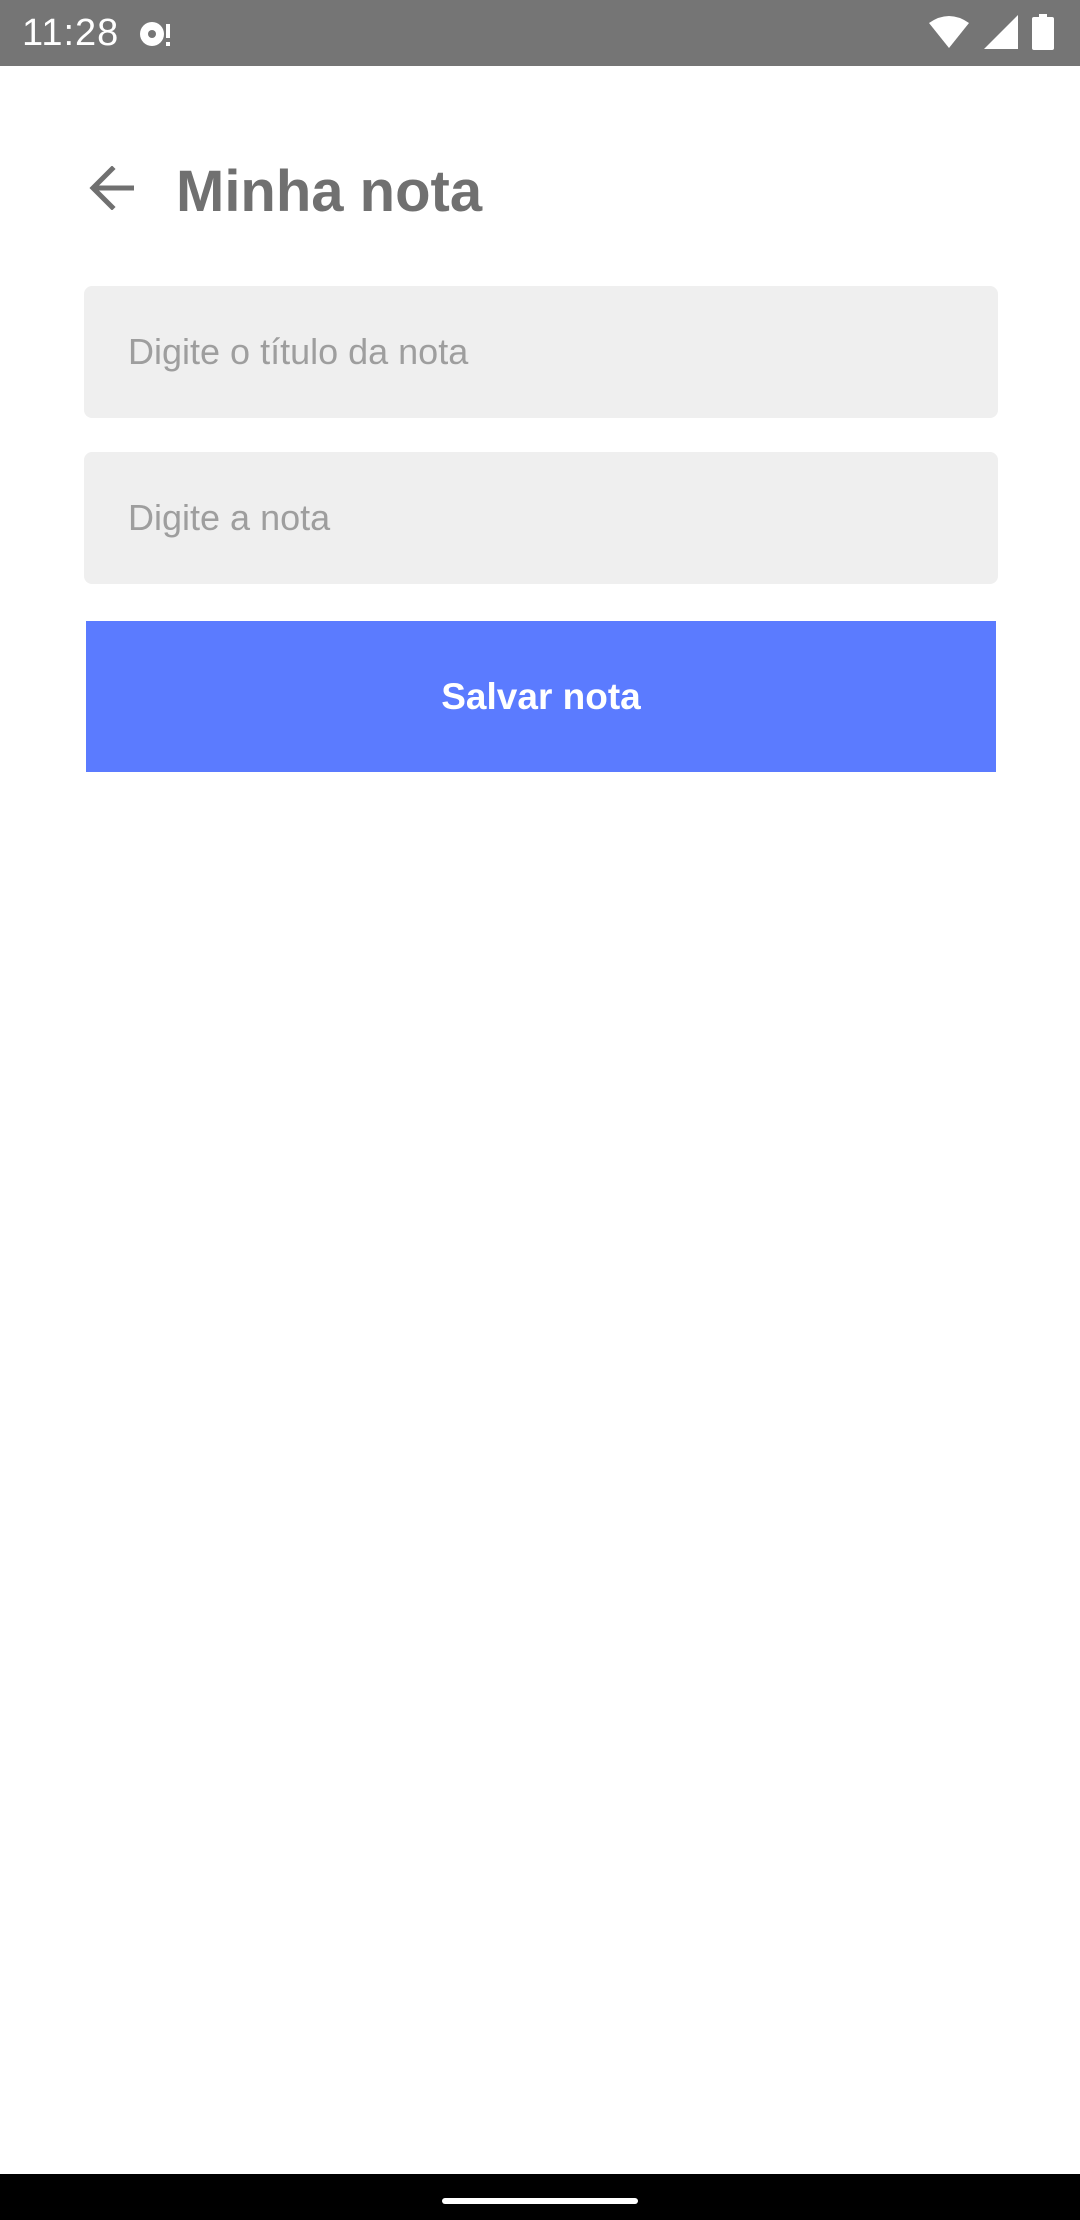 This screenshot has height=2220, width=1080. What do you see at coordinates (540, 2201) in the screenshot?
I see `home-indicator` at bounding box center [540, 2201].